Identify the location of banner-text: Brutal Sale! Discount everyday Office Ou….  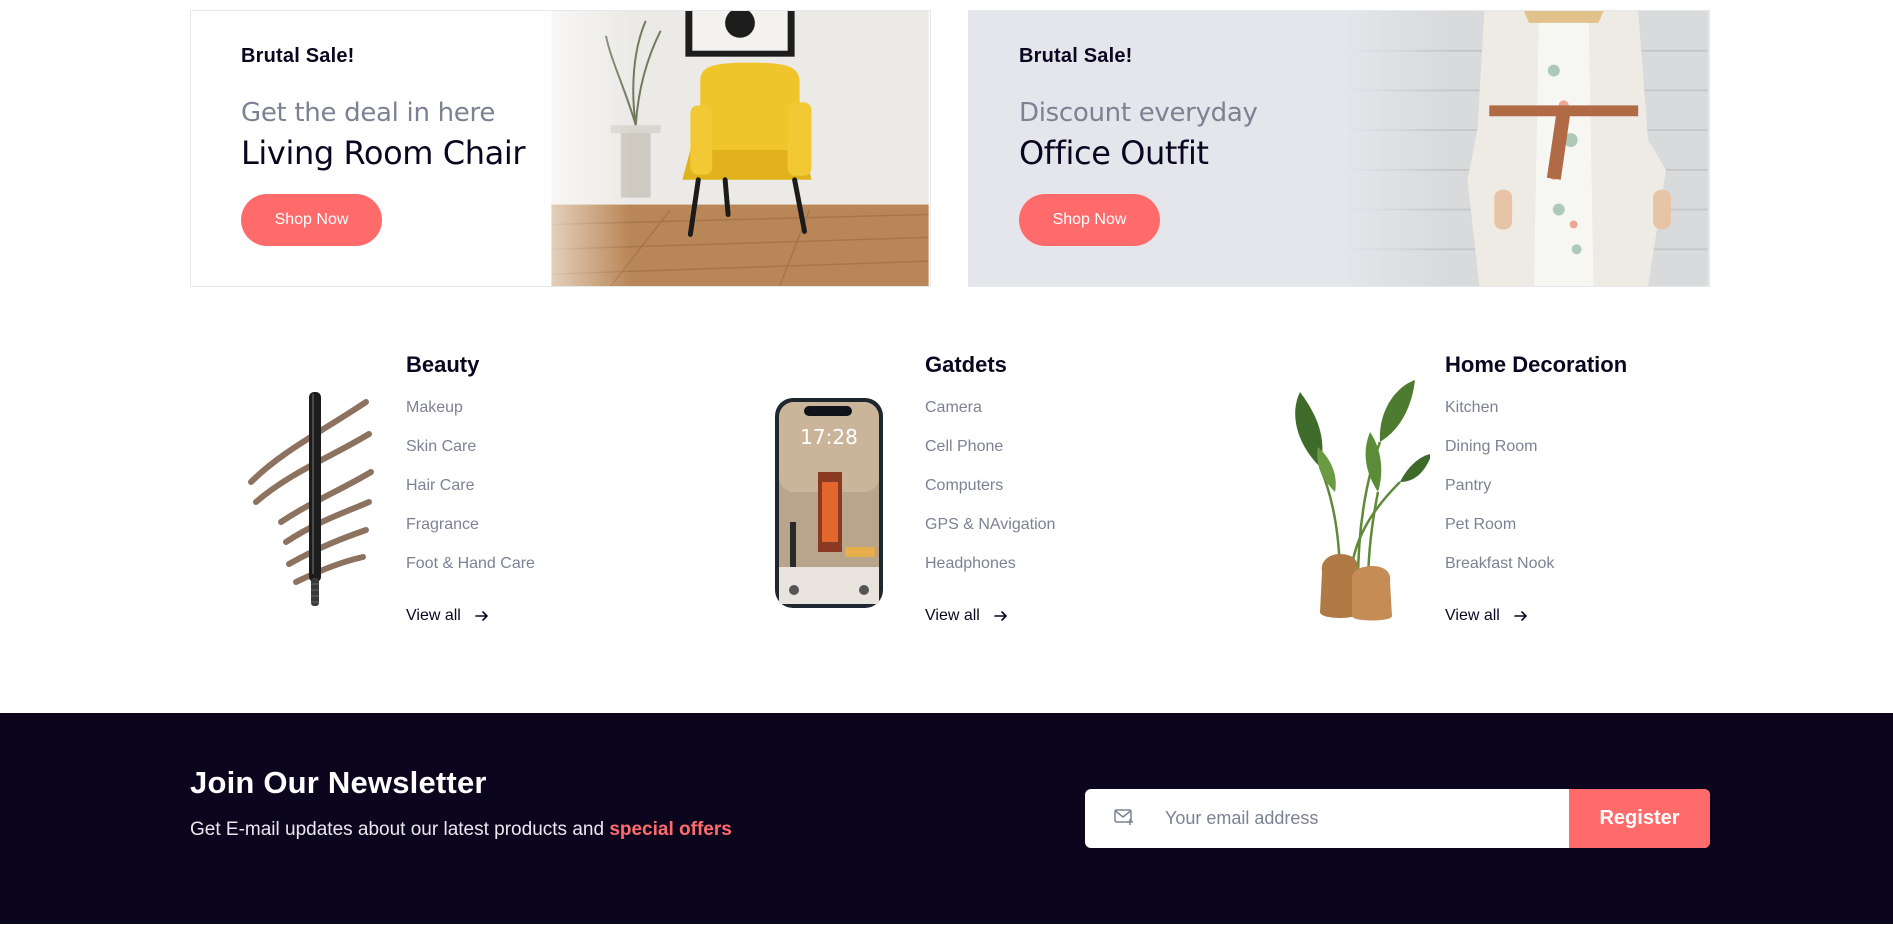
(1138, 145).